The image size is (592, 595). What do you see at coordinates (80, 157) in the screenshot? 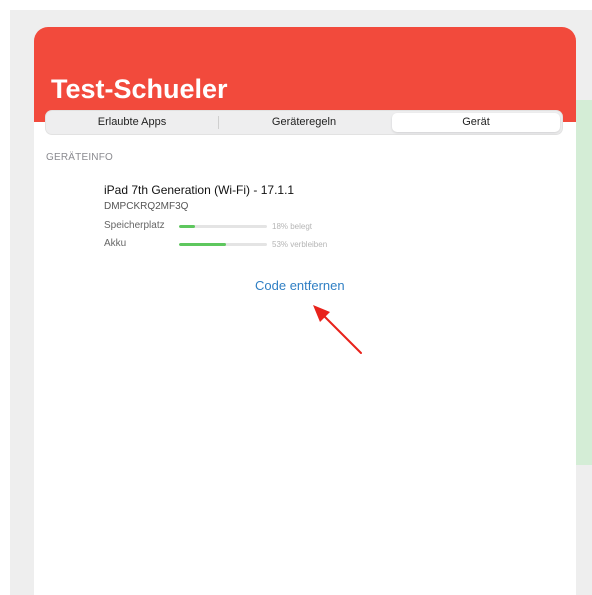
I see `section-header-device-info: GERÄTEINFO` at bounding box center [80, 157].